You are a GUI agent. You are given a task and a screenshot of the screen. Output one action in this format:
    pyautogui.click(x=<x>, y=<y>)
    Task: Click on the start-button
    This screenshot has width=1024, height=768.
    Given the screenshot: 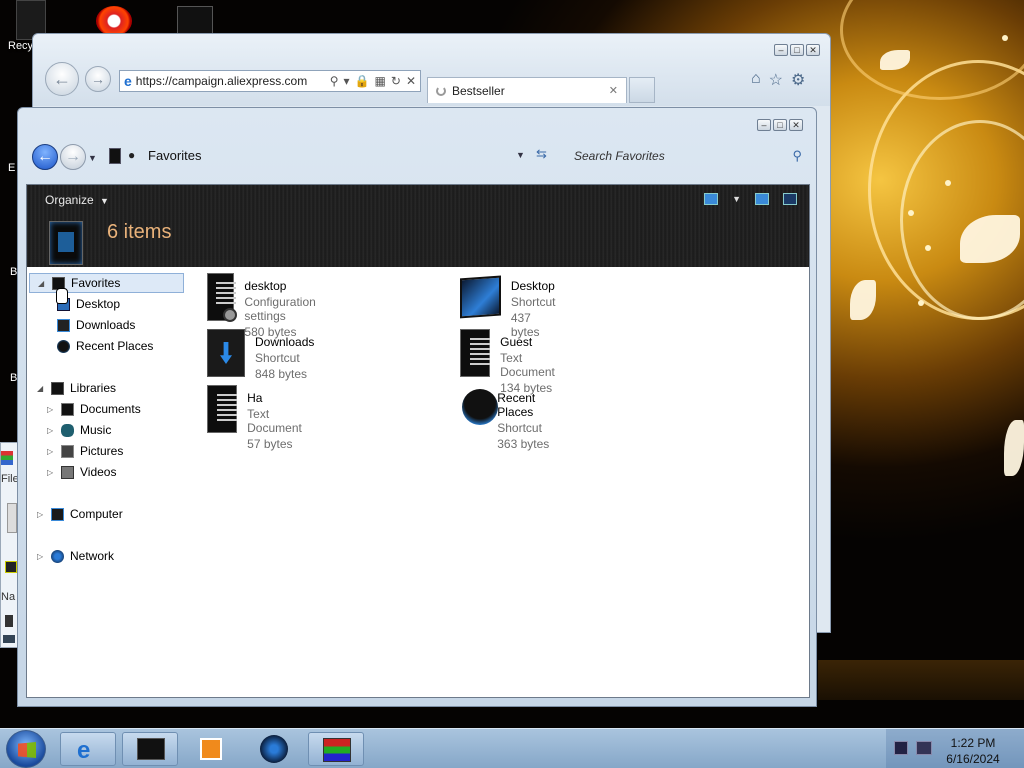 What is the action you would take?
    pyautogui.click(x=26, y=749)
    